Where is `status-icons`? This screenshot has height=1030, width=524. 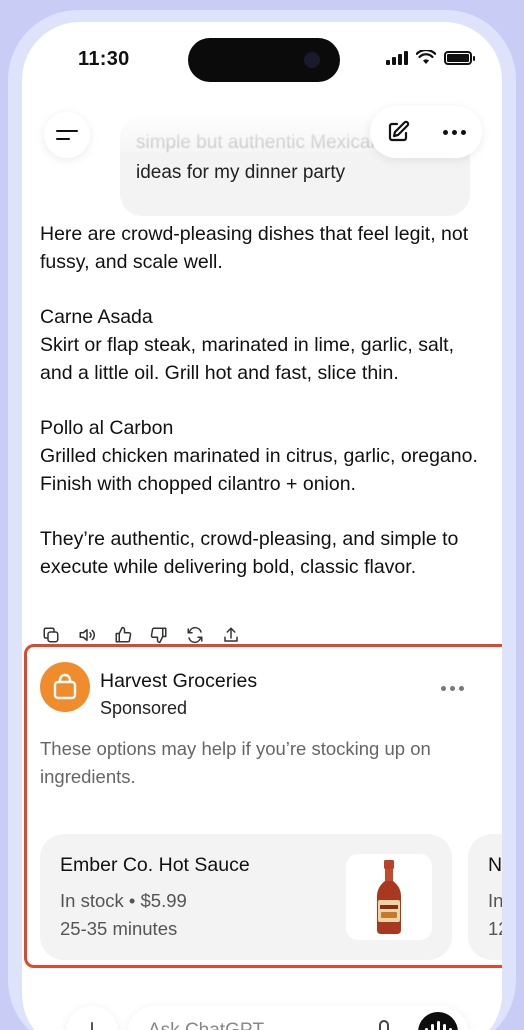
status-icons is located at coordinates (430, 57).